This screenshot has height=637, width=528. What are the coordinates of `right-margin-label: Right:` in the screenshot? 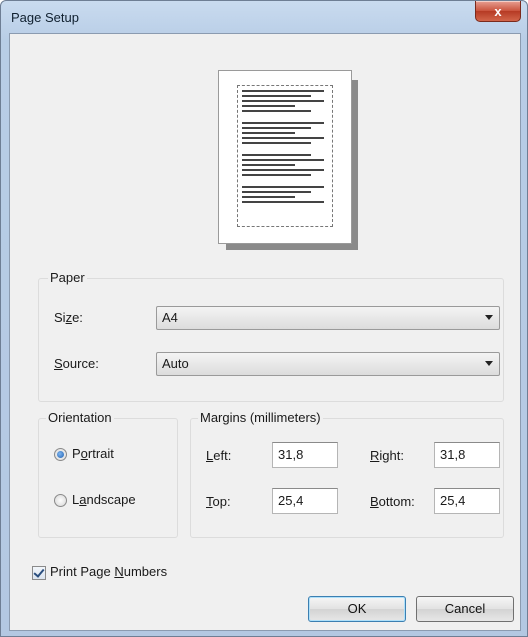 It's located at (387, 455).